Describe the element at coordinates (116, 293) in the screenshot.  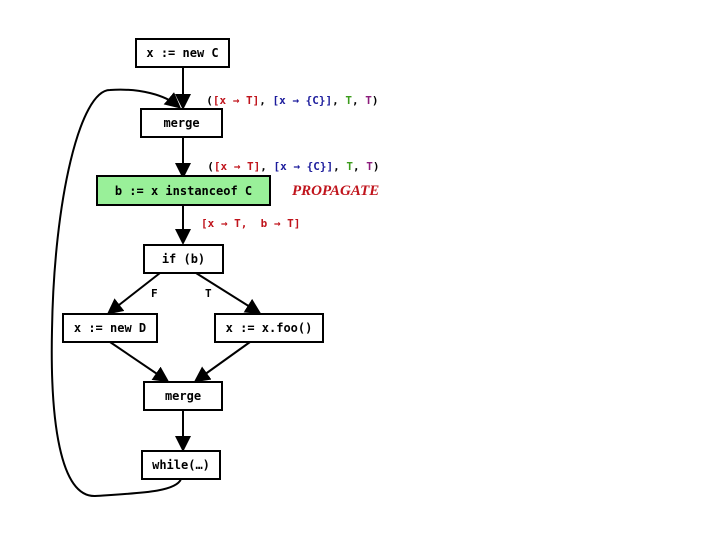
I see `edge-while-back-to-merge` at that location.